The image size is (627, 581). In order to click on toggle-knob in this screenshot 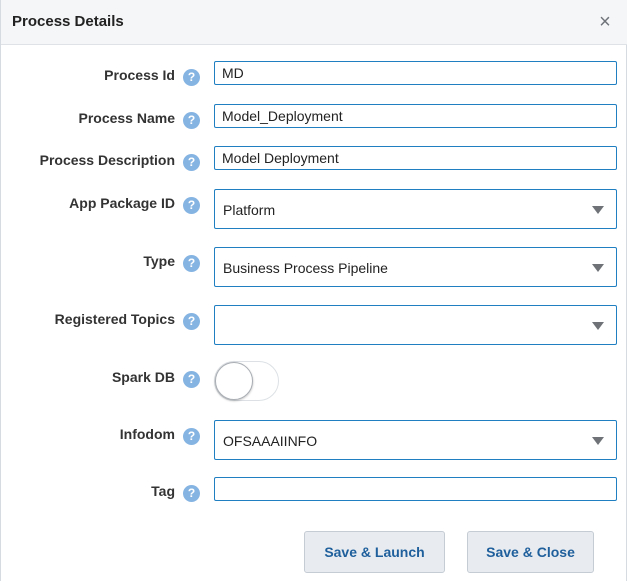, I will do `click(234, 381)`.